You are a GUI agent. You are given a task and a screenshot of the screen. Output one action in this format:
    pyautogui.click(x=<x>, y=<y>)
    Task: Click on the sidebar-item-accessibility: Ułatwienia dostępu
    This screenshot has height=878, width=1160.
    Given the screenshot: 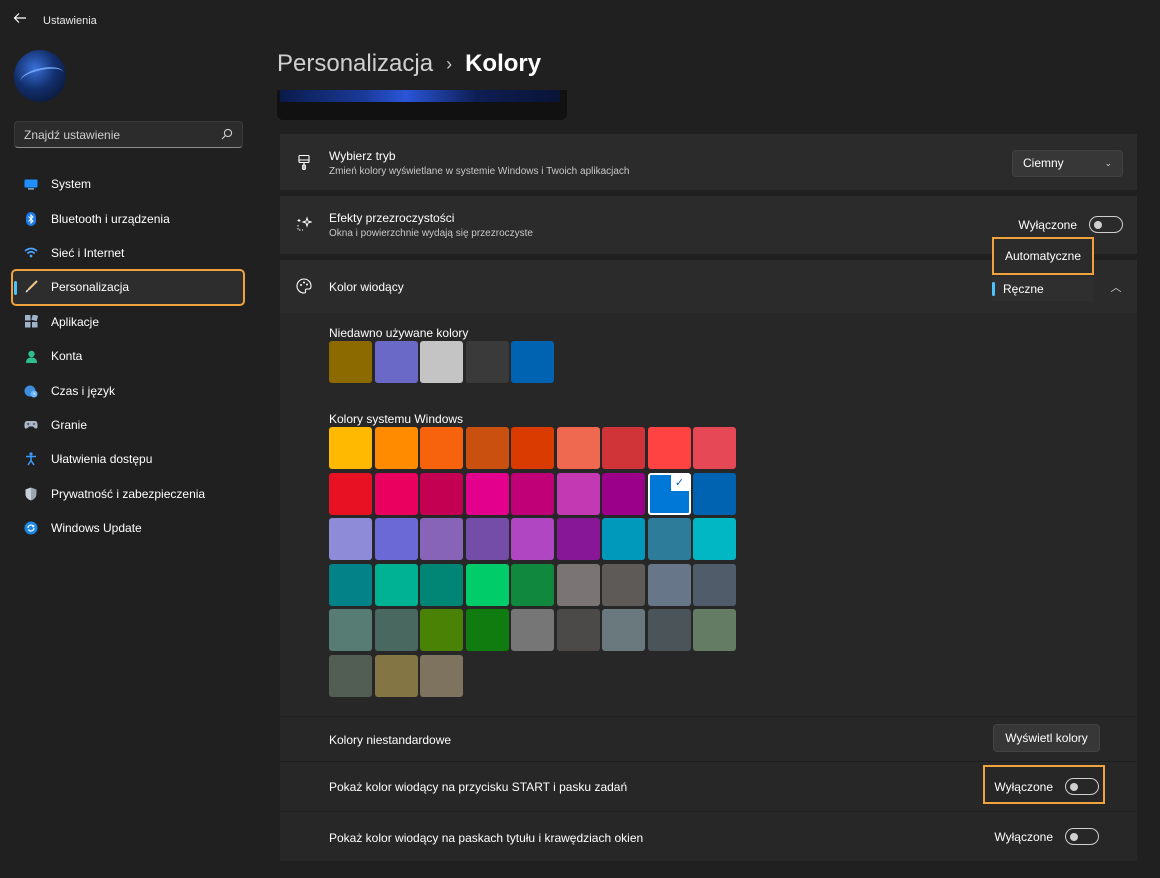 What is the action you would take?
    pyautogui.click(x=128, y=459)
    